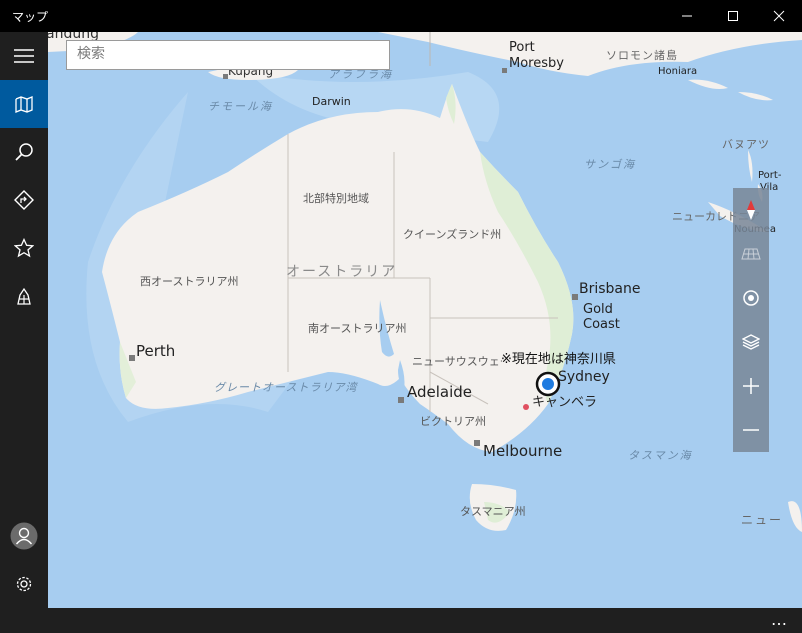 Image resolution: width=802 pixels, height=633 pixels. I want to click on account-button, so click(24, 536).